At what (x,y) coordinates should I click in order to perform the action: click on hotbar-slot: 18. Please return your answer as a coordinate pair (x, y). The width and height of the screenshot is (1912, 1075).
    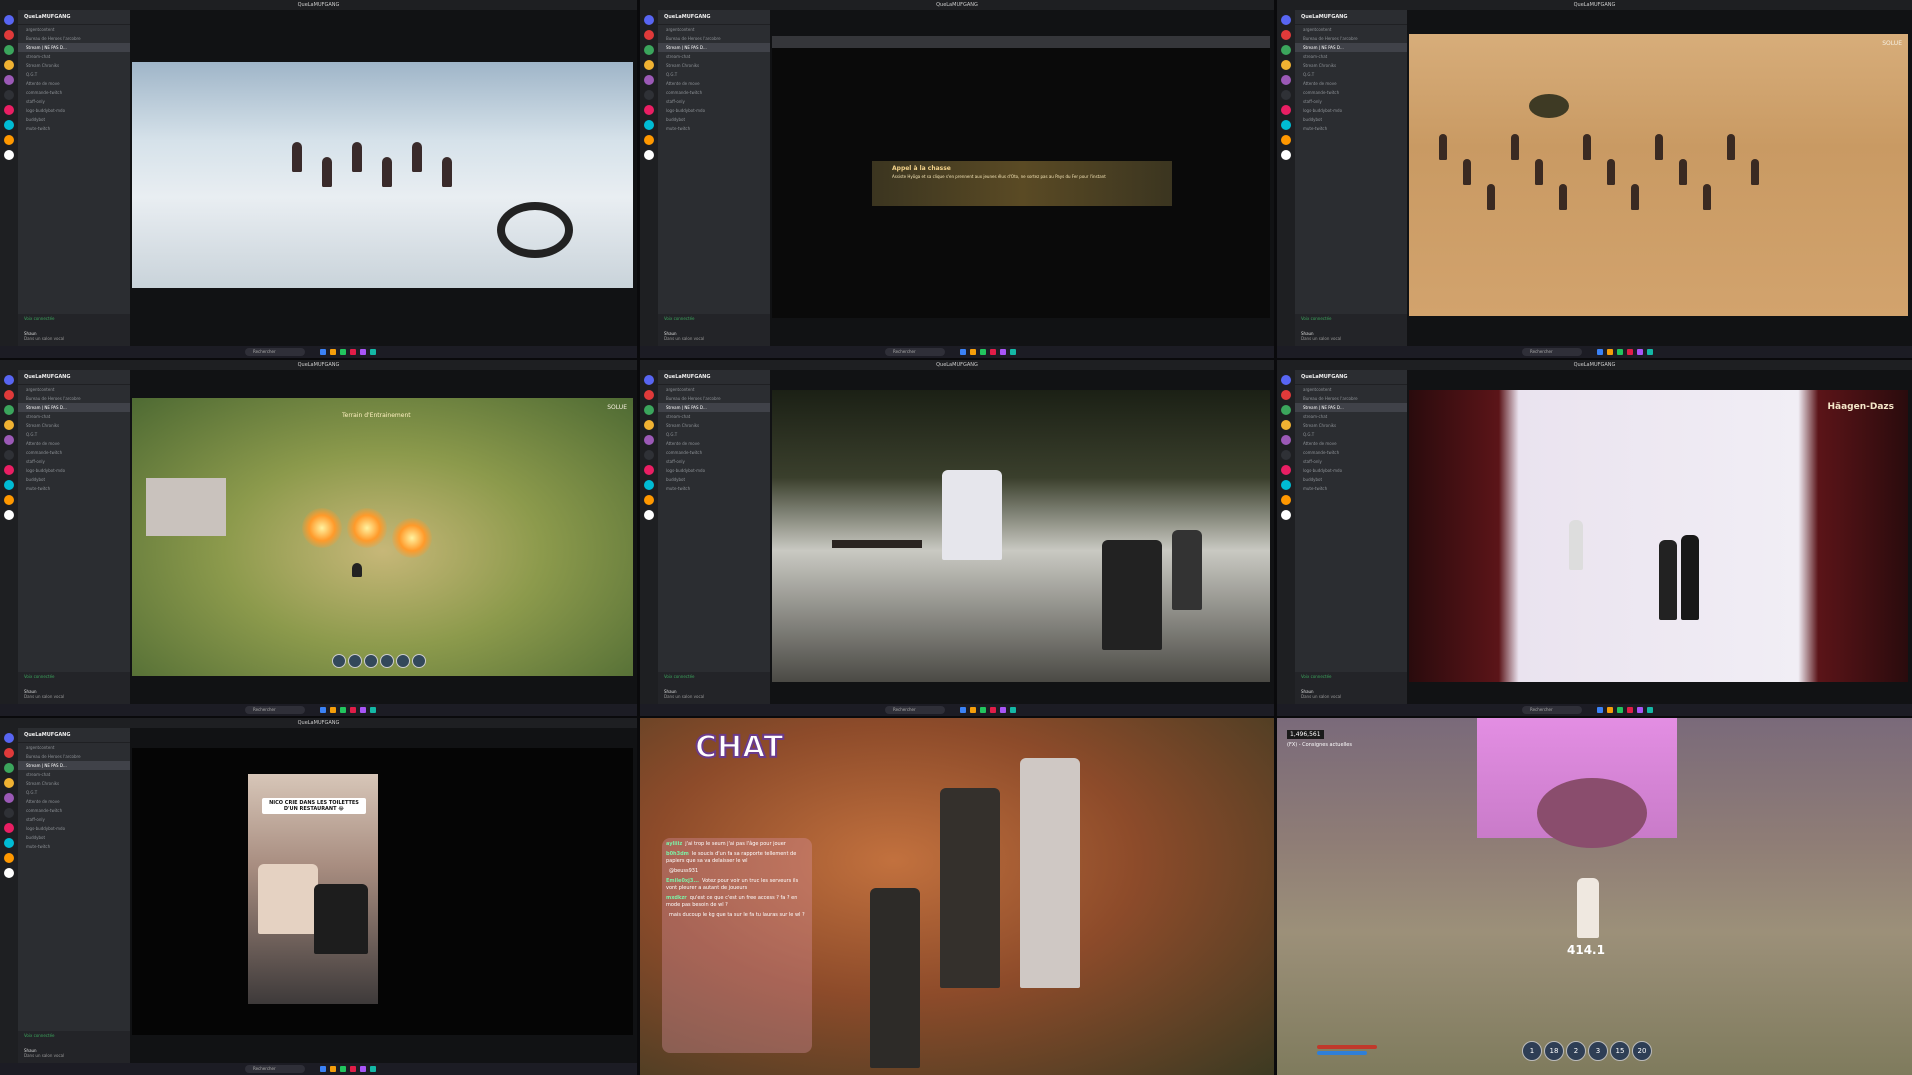
    Looking at the image, I should click on (1554, 1051).